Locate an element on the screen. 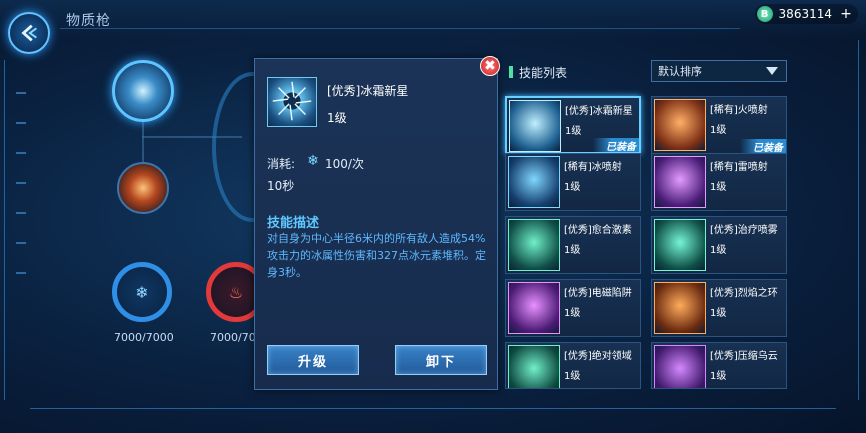 The width and height of the screenshot is (866, 433). upgrade-button: 升级 is located at coordinates (313, 360).